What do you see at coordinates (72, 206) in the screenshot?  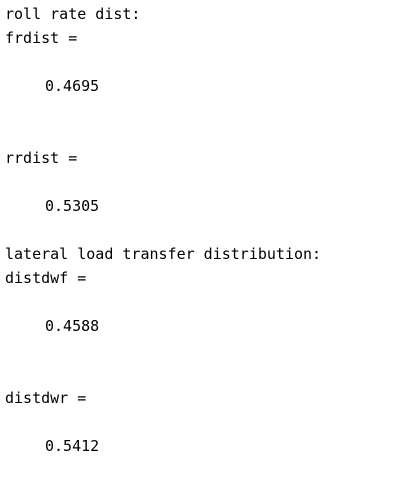 I see `rrdist-value: 0.5305` at bounding box center [72, 206].